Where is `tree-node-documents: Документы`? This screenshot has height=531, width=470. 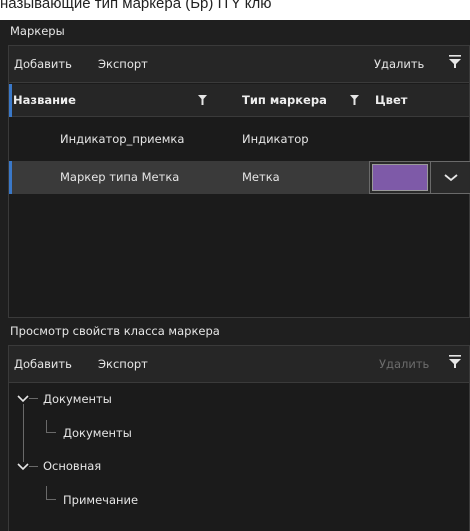
tree-node-documents: Документы is located at coordinates (77, 399).